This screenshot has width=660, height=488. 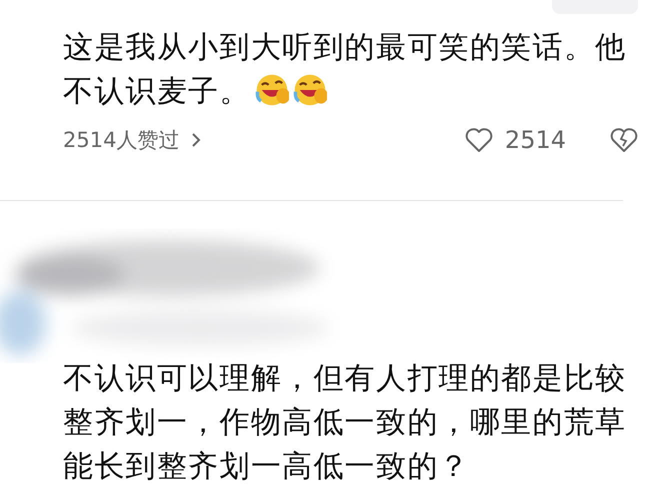 I want to click on heart-icon, so click(x=478, y=140).